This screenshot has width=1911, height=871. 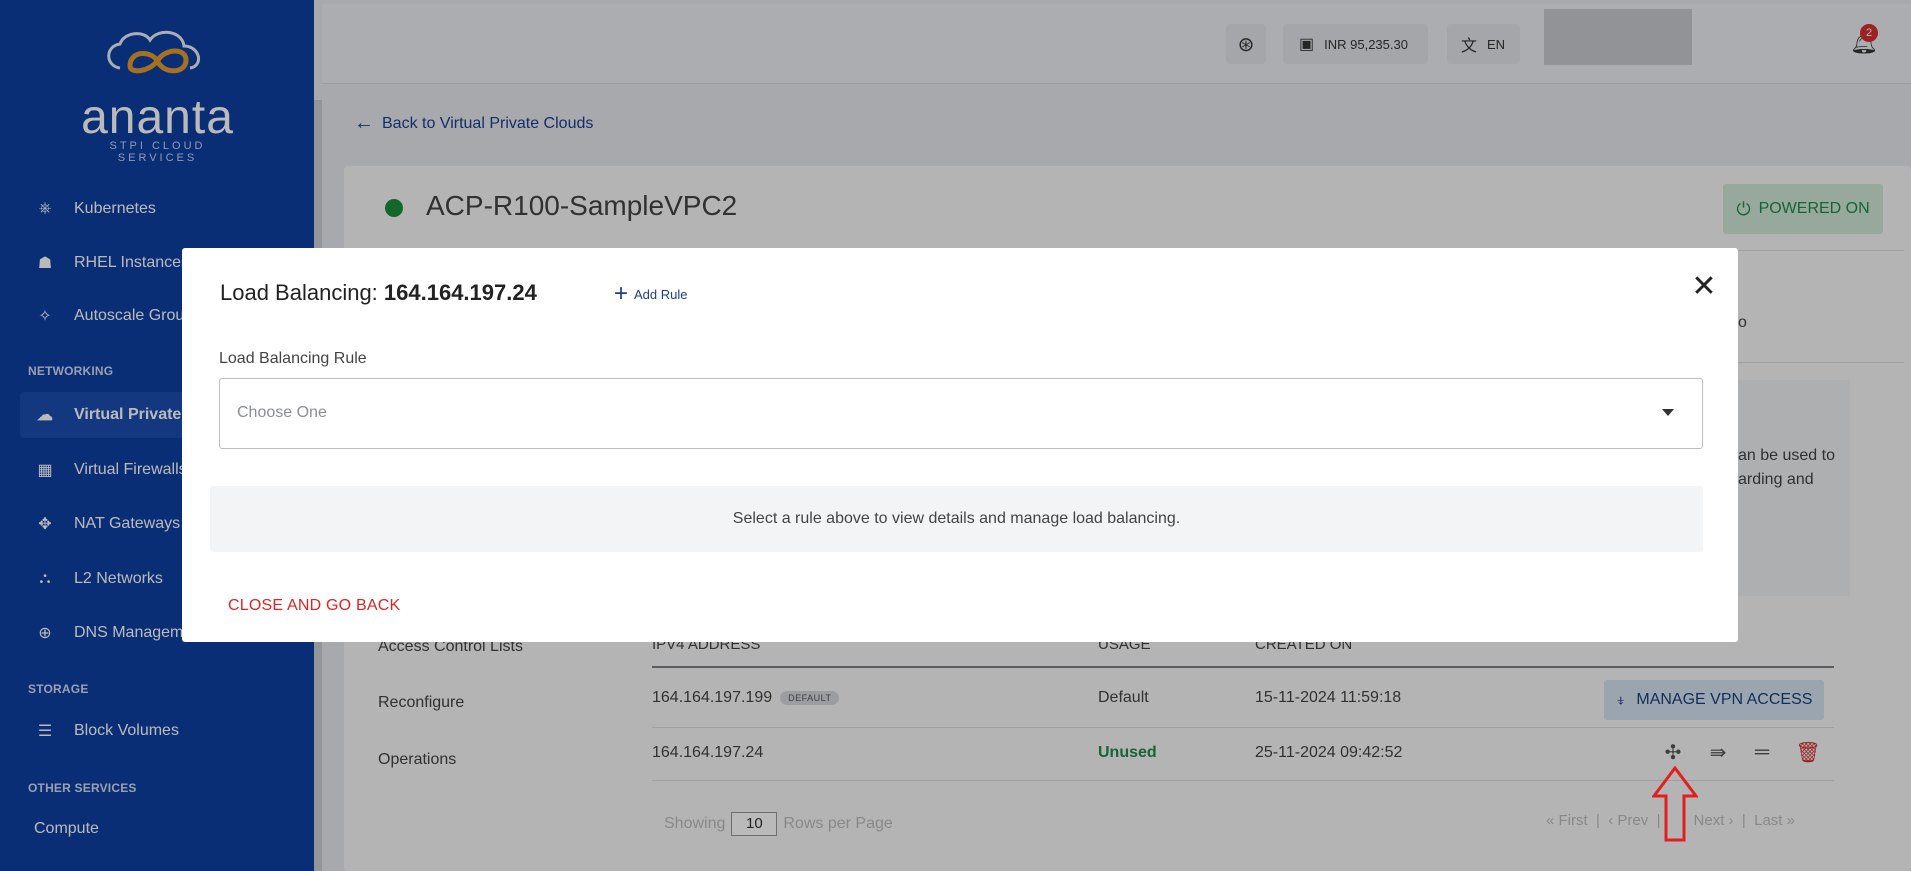 What do you see at coordinates (1704, 286) in the screenshot?
I see `close-icon: ✕` at bounding box center [1704, 286].